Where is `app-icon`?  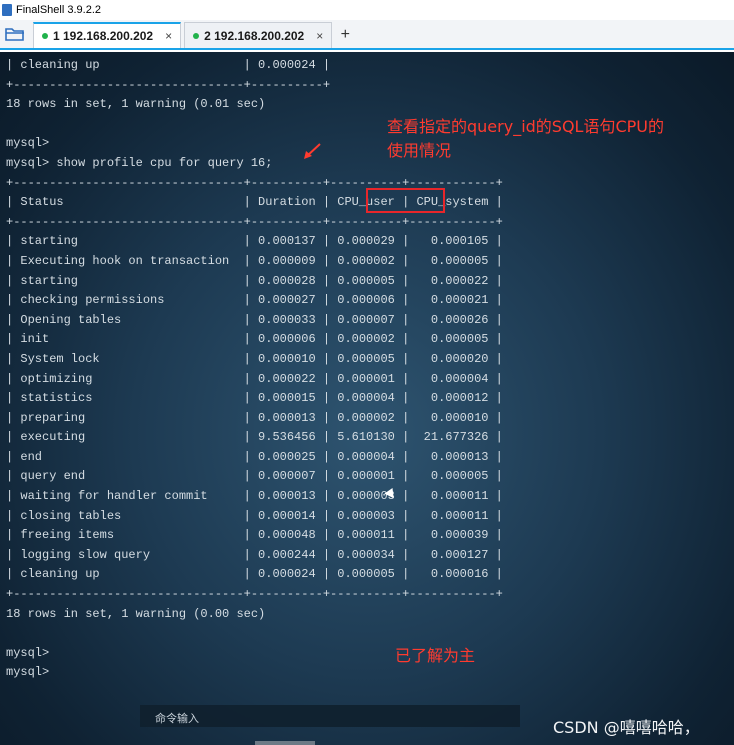
app-icon is located at coordinates (7, 10).